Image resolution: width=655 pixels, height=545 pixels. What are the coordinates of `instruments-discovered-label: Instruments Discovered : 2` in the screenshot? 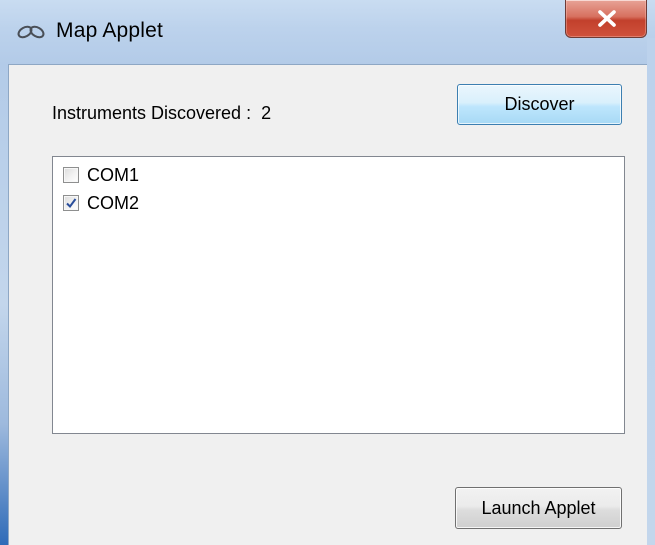 It's located at (161, 113).